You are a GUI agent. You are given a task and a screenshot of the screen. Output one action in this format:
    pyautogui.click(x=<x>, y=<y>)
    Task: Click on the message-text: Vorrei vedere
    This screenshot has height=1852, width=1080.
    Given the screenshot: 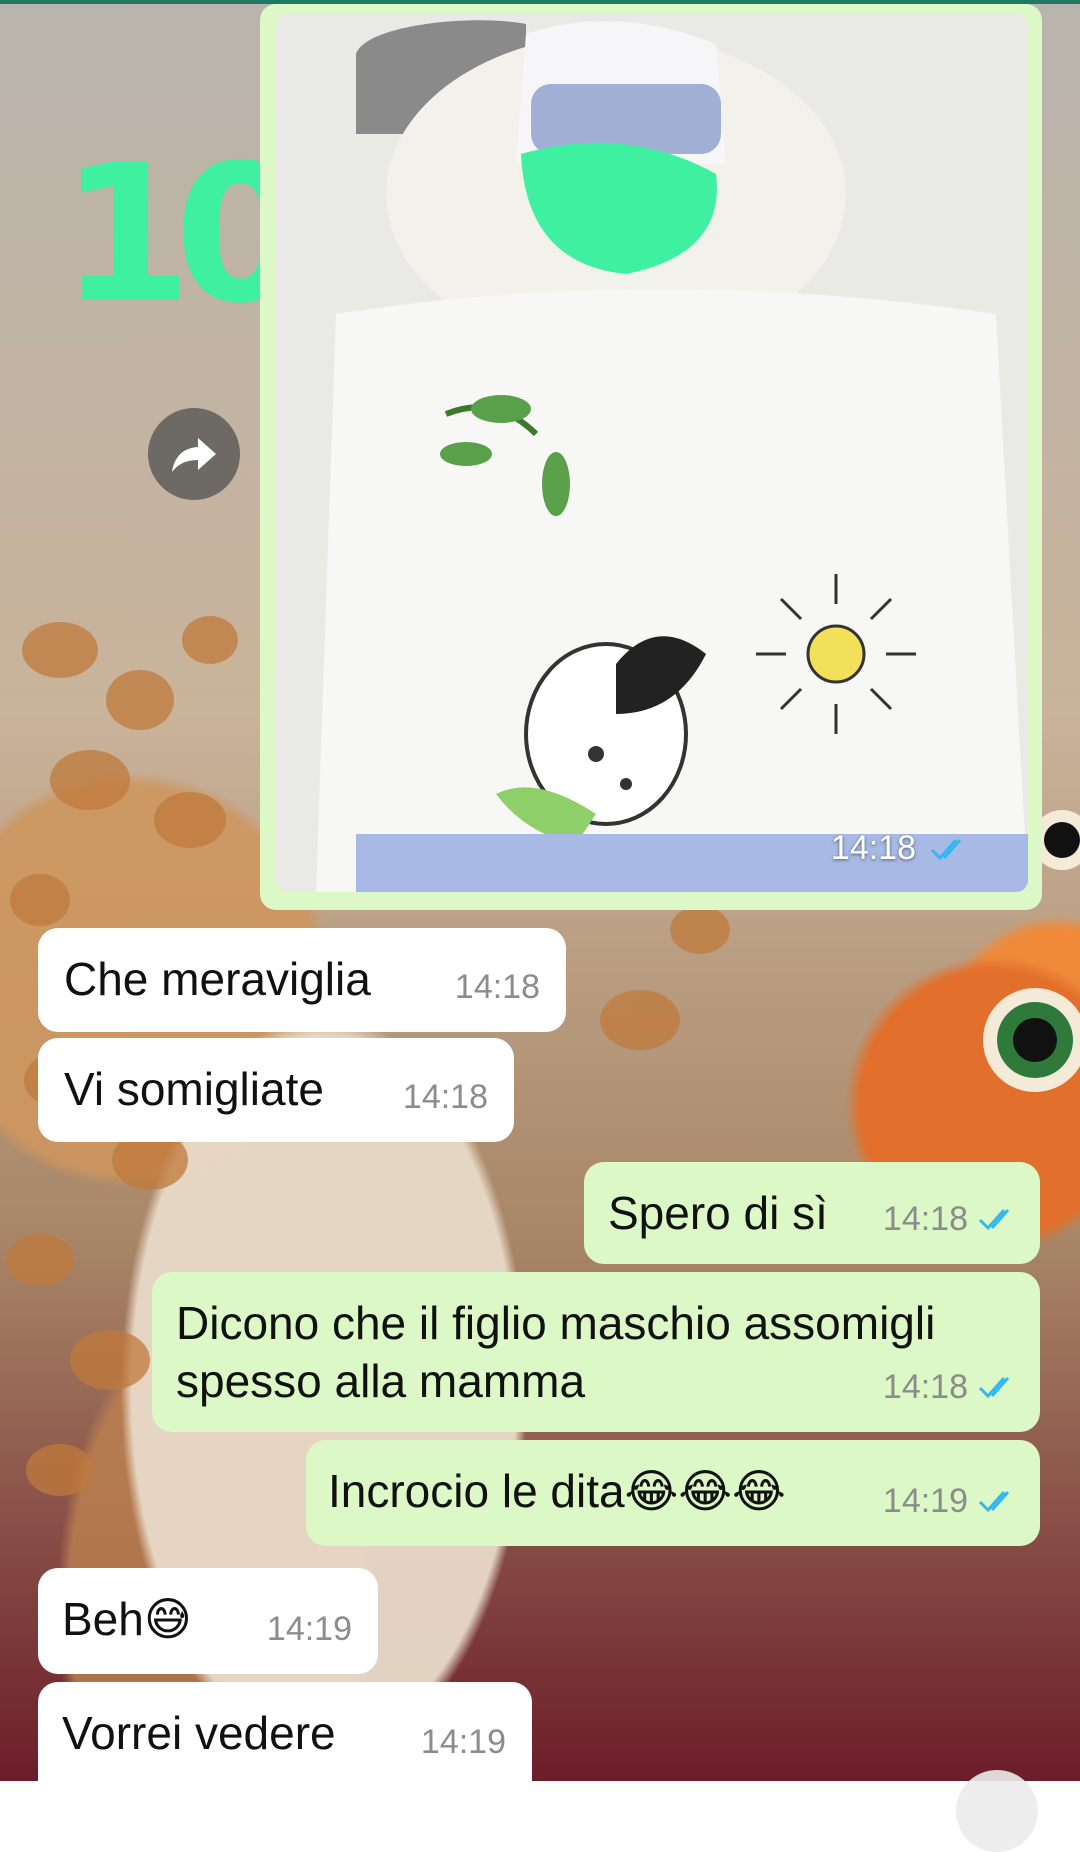 What is the action you would take?
    pyautogui.click(x=199, y=1733)
    